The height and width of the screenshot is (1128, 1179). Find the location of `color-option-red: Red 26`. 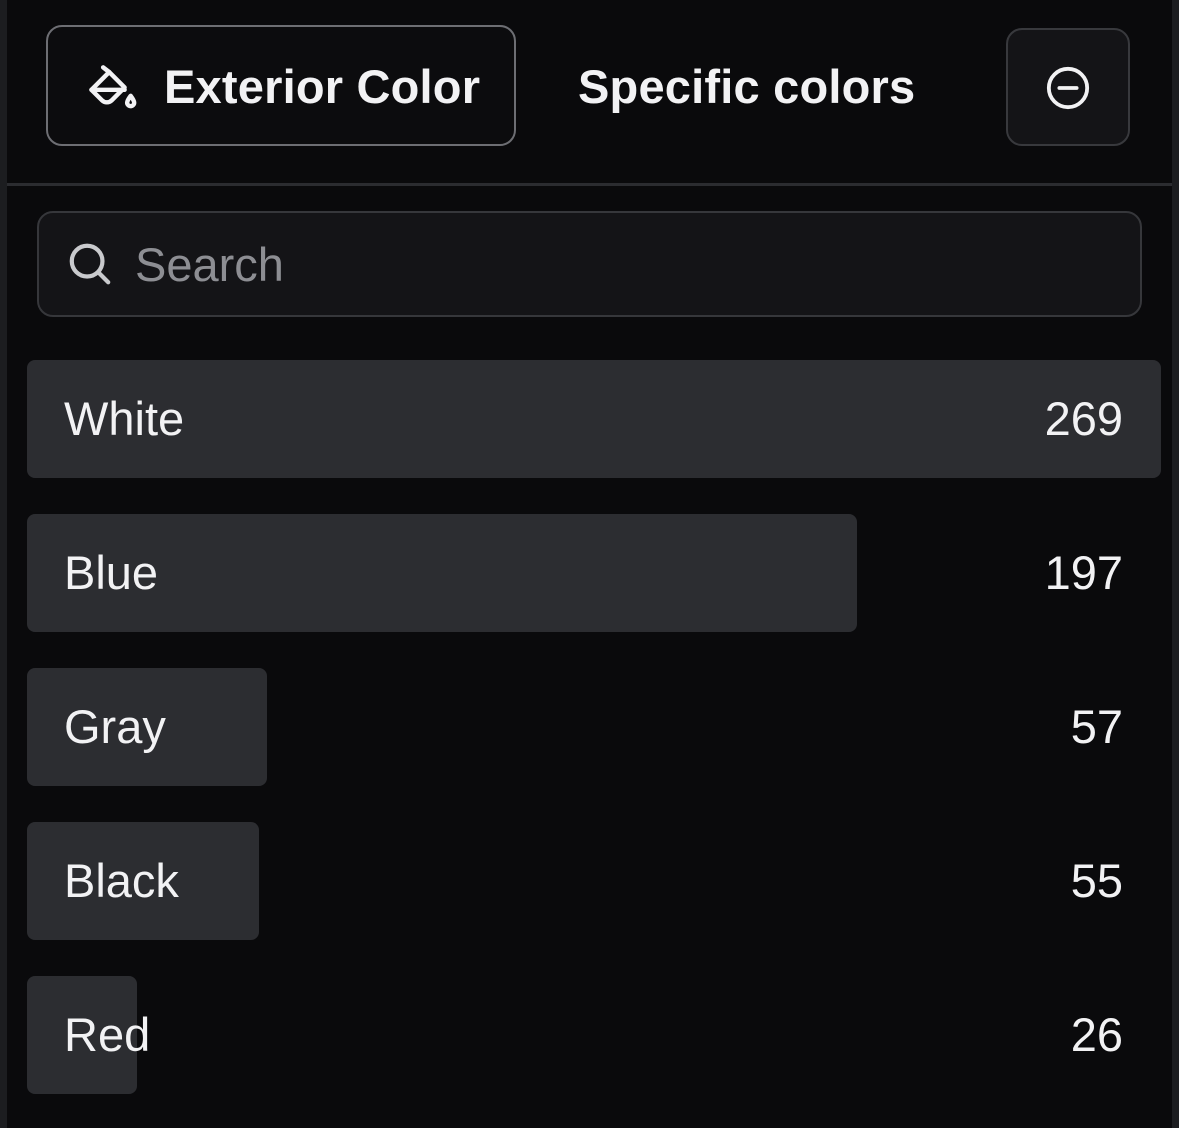

color-option-red: Red 26 is located at coordinates (594, 1035).